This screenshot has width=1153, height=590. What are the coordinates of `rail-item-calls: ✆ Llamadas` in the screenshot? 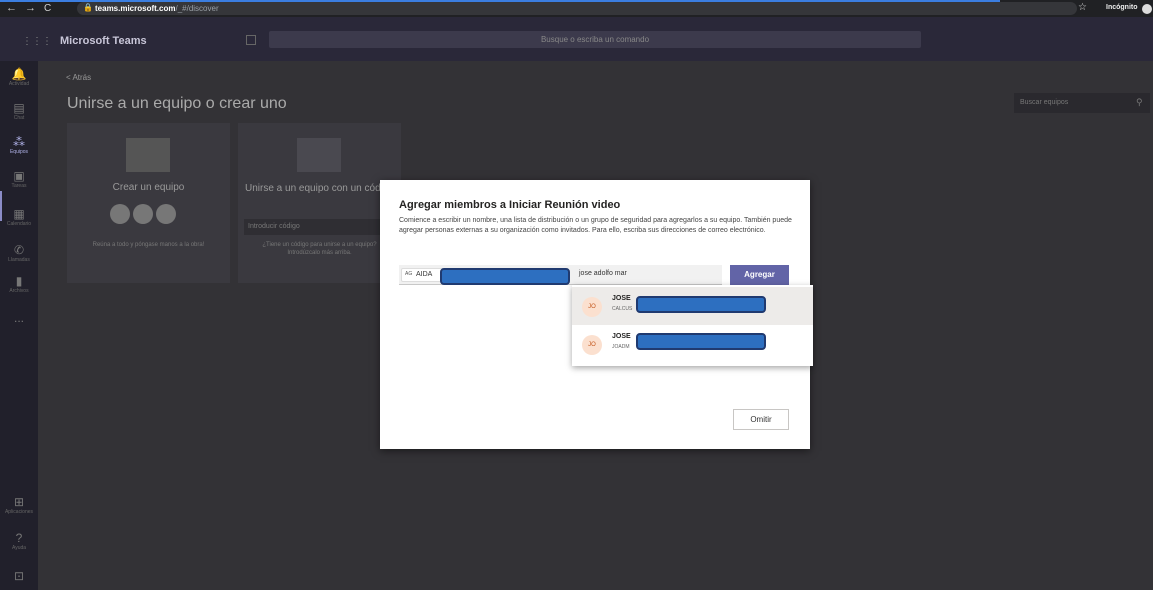 It's located at (19, 253).